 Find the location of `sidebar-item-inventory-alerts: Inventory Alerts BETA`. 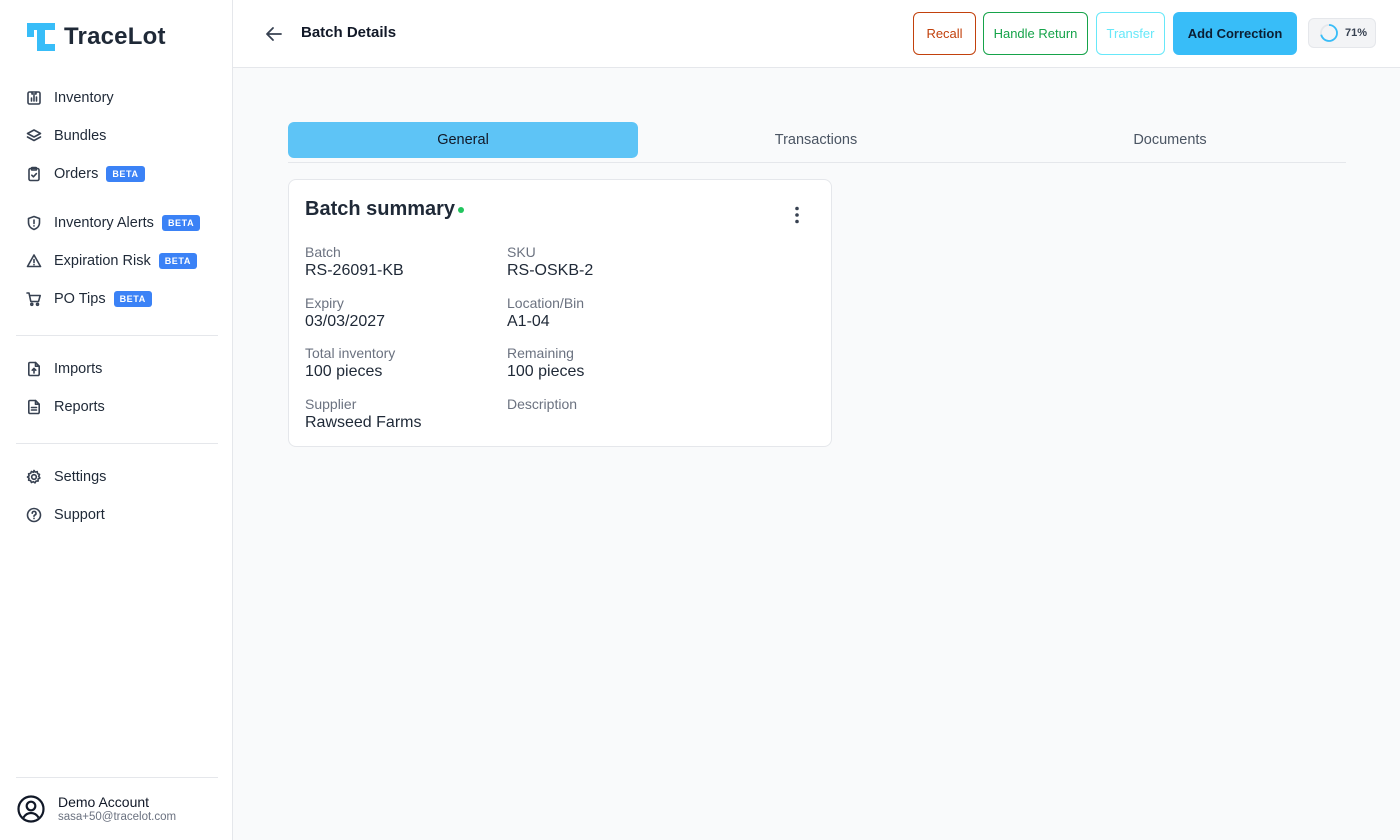

sidebar-item-inventory-alerts: Inventory Alerts BETA is located at coordinates (113, 223).